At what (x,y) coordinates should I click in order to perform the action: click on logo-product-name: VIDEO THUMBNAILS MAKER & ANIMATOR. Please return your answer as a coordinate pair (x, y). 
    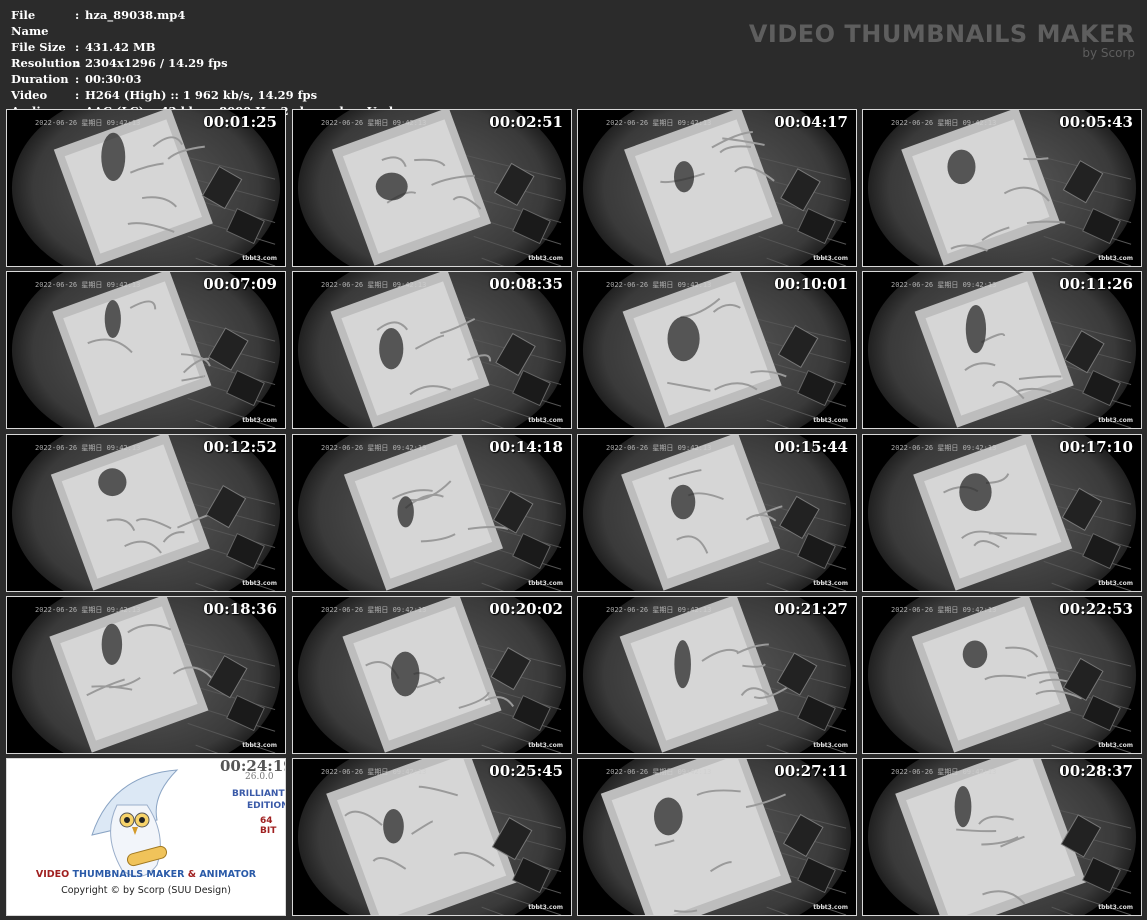
    Looking at the image, I should click on (146, 874).